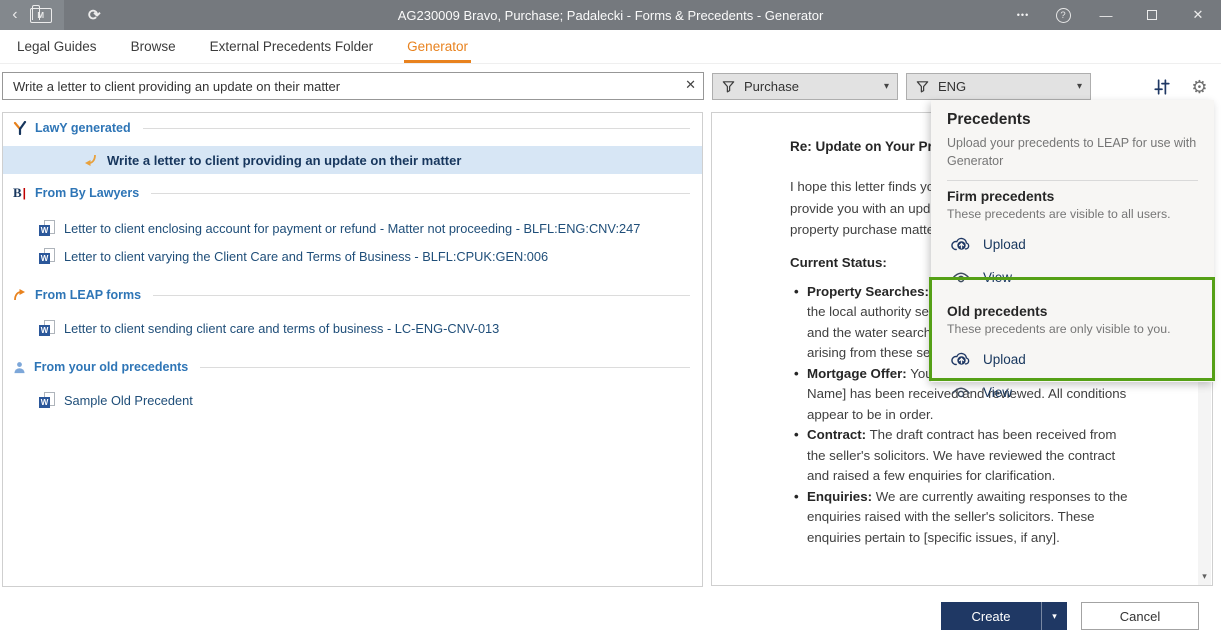 The height and width of the screenshot is (640, 1221). I want to click on bullet-label: Enquiries:, so click(840, 496).